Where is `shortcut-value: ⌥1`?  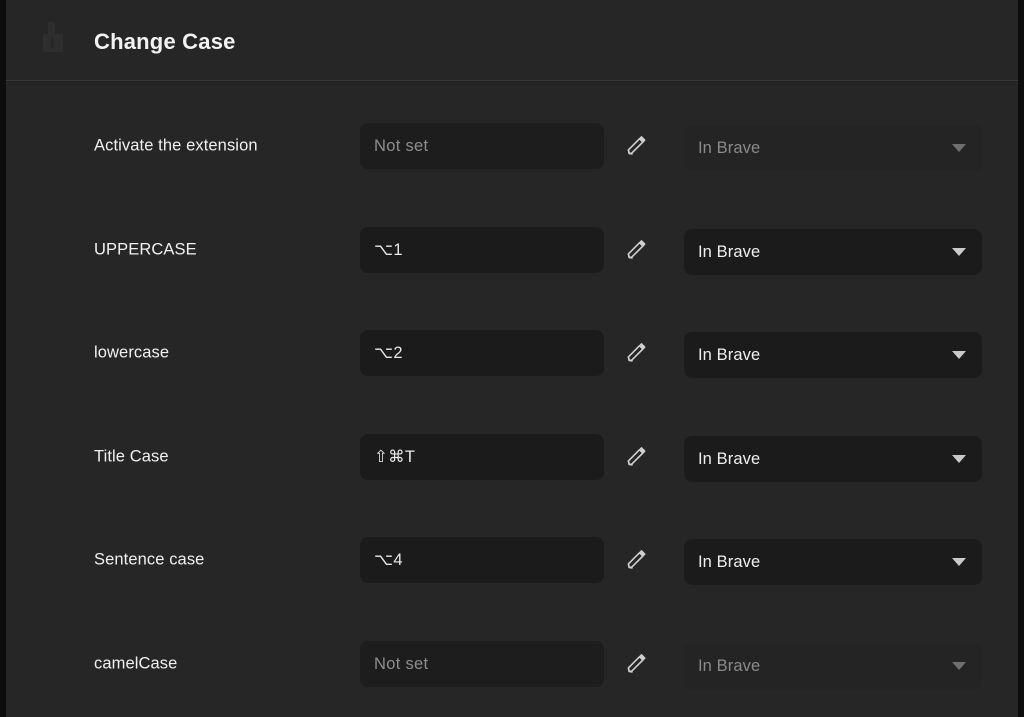
shortcut-value: ⌥1 is located at coordinates (388, 250).